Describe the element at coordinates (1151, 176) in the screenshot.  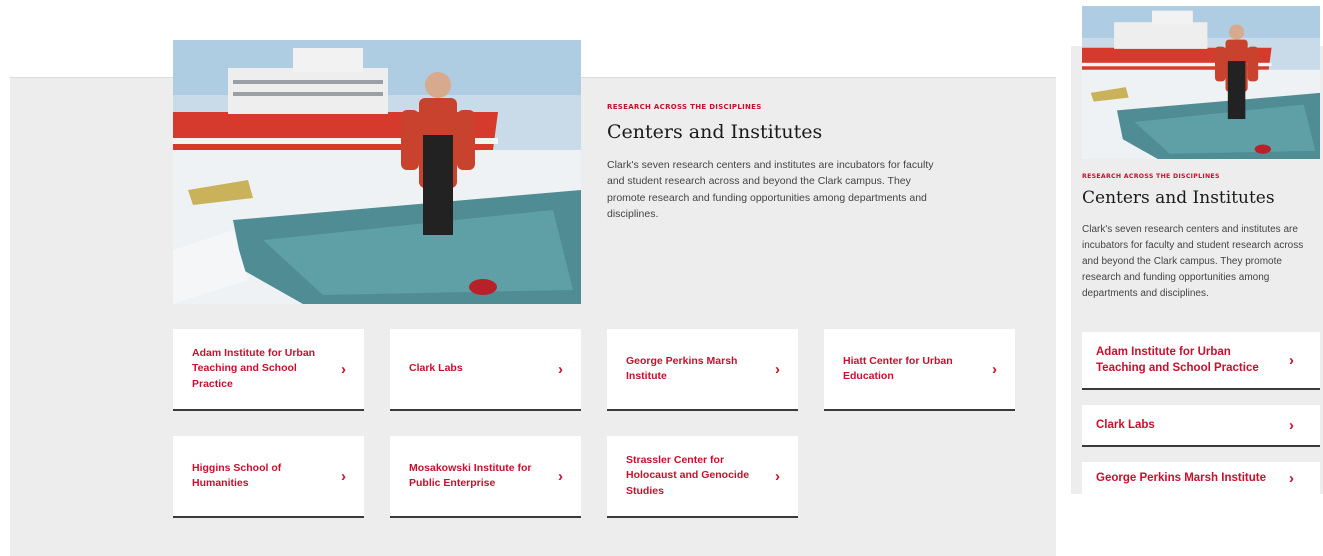
I see `section-eyebrow-mobile: RESEARCH ACROSS THE DISCIPLINES` at that location.